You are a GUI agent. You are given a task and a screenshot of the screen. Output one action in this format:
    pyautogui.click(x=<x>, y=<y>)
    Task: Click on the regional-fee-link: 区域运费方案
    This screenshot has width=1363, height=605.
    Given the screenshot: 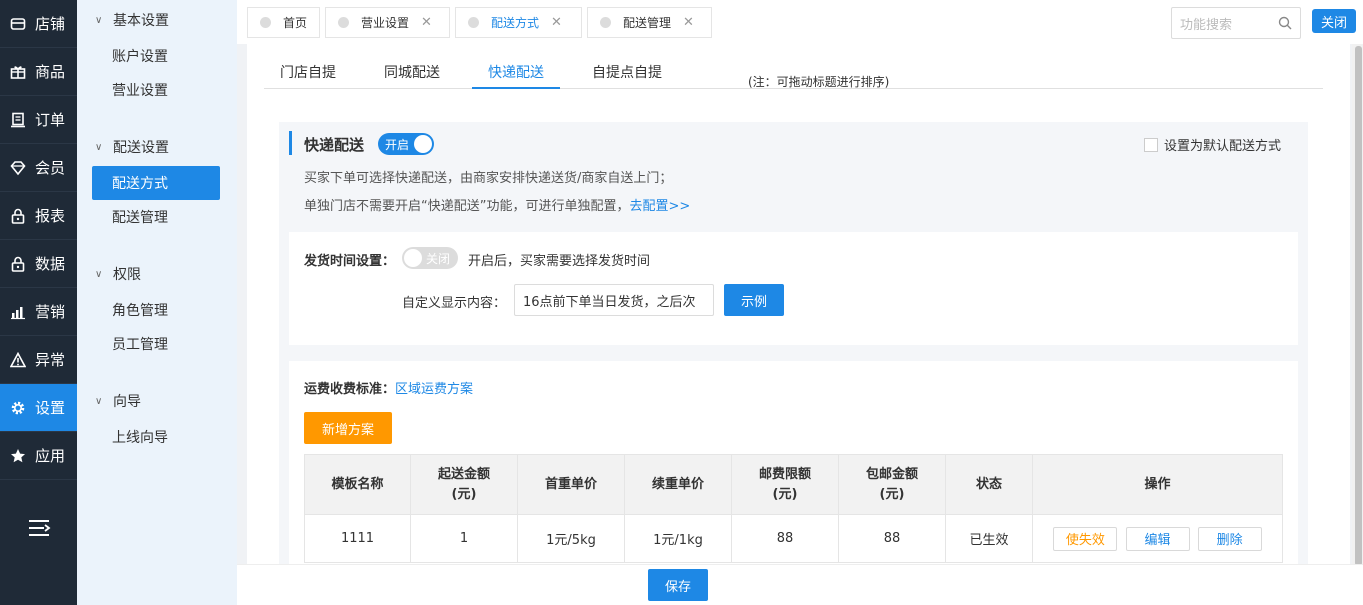 What is the action you would take?
    pyautogui.click(x=434, y=389)
    